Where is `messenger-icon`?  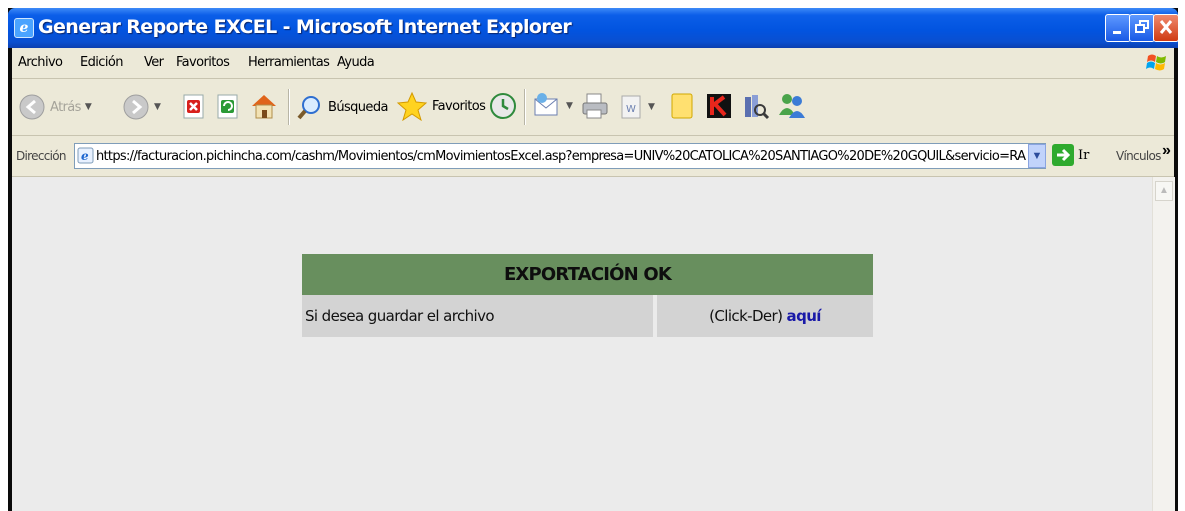
messenger-icon is located at coordinates (792, 106).